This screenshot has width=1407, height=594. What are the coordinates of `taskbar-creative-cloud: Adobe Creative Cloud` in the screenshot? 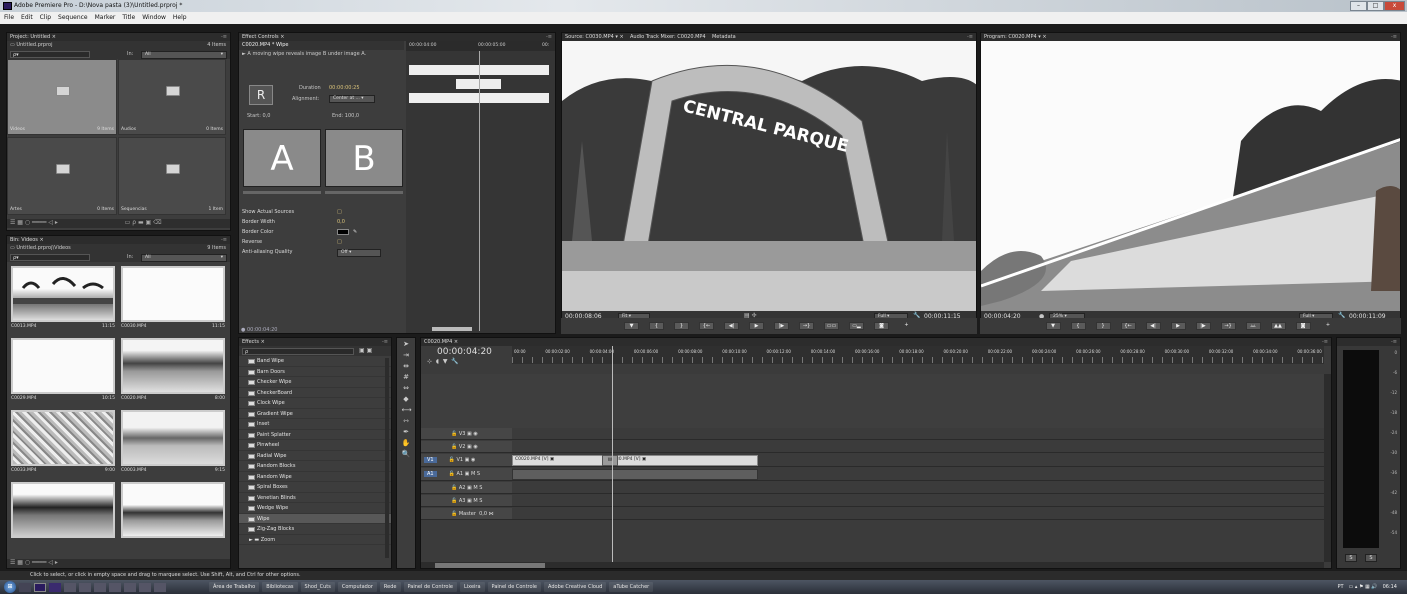 It's located at (575, 587).